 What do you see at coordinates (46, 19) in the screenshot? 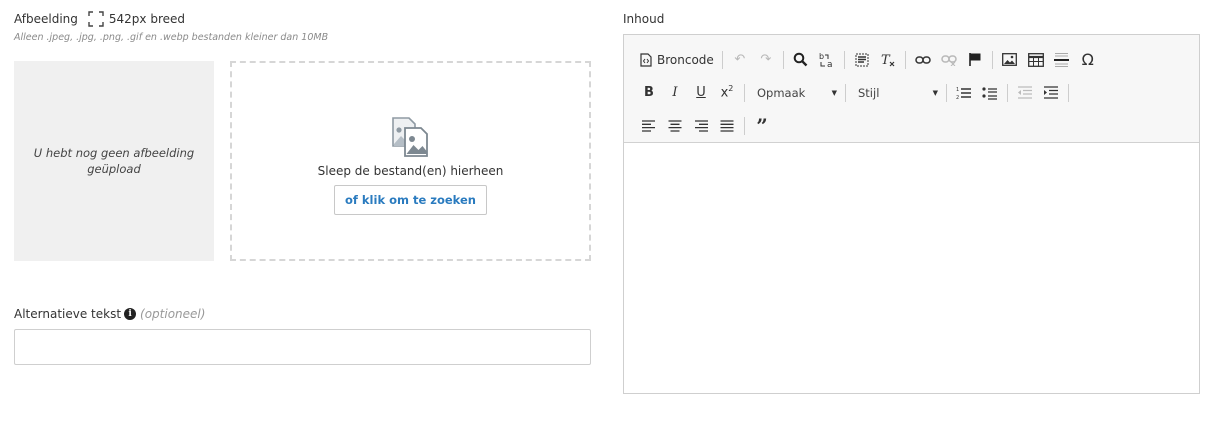
I see `image-label: Afbeelding` at bounding box center [46, 19].